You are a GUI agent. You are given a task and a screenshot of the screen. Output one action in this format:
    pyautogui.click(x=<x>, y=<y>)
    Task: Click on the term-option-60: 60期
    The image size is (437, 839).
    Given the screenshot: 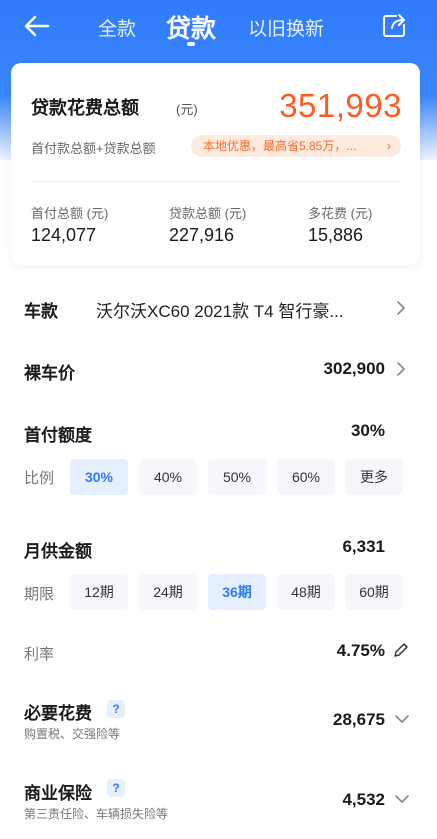 What is the action you would take?
    pyautogui.click(x=374, y=592)
    